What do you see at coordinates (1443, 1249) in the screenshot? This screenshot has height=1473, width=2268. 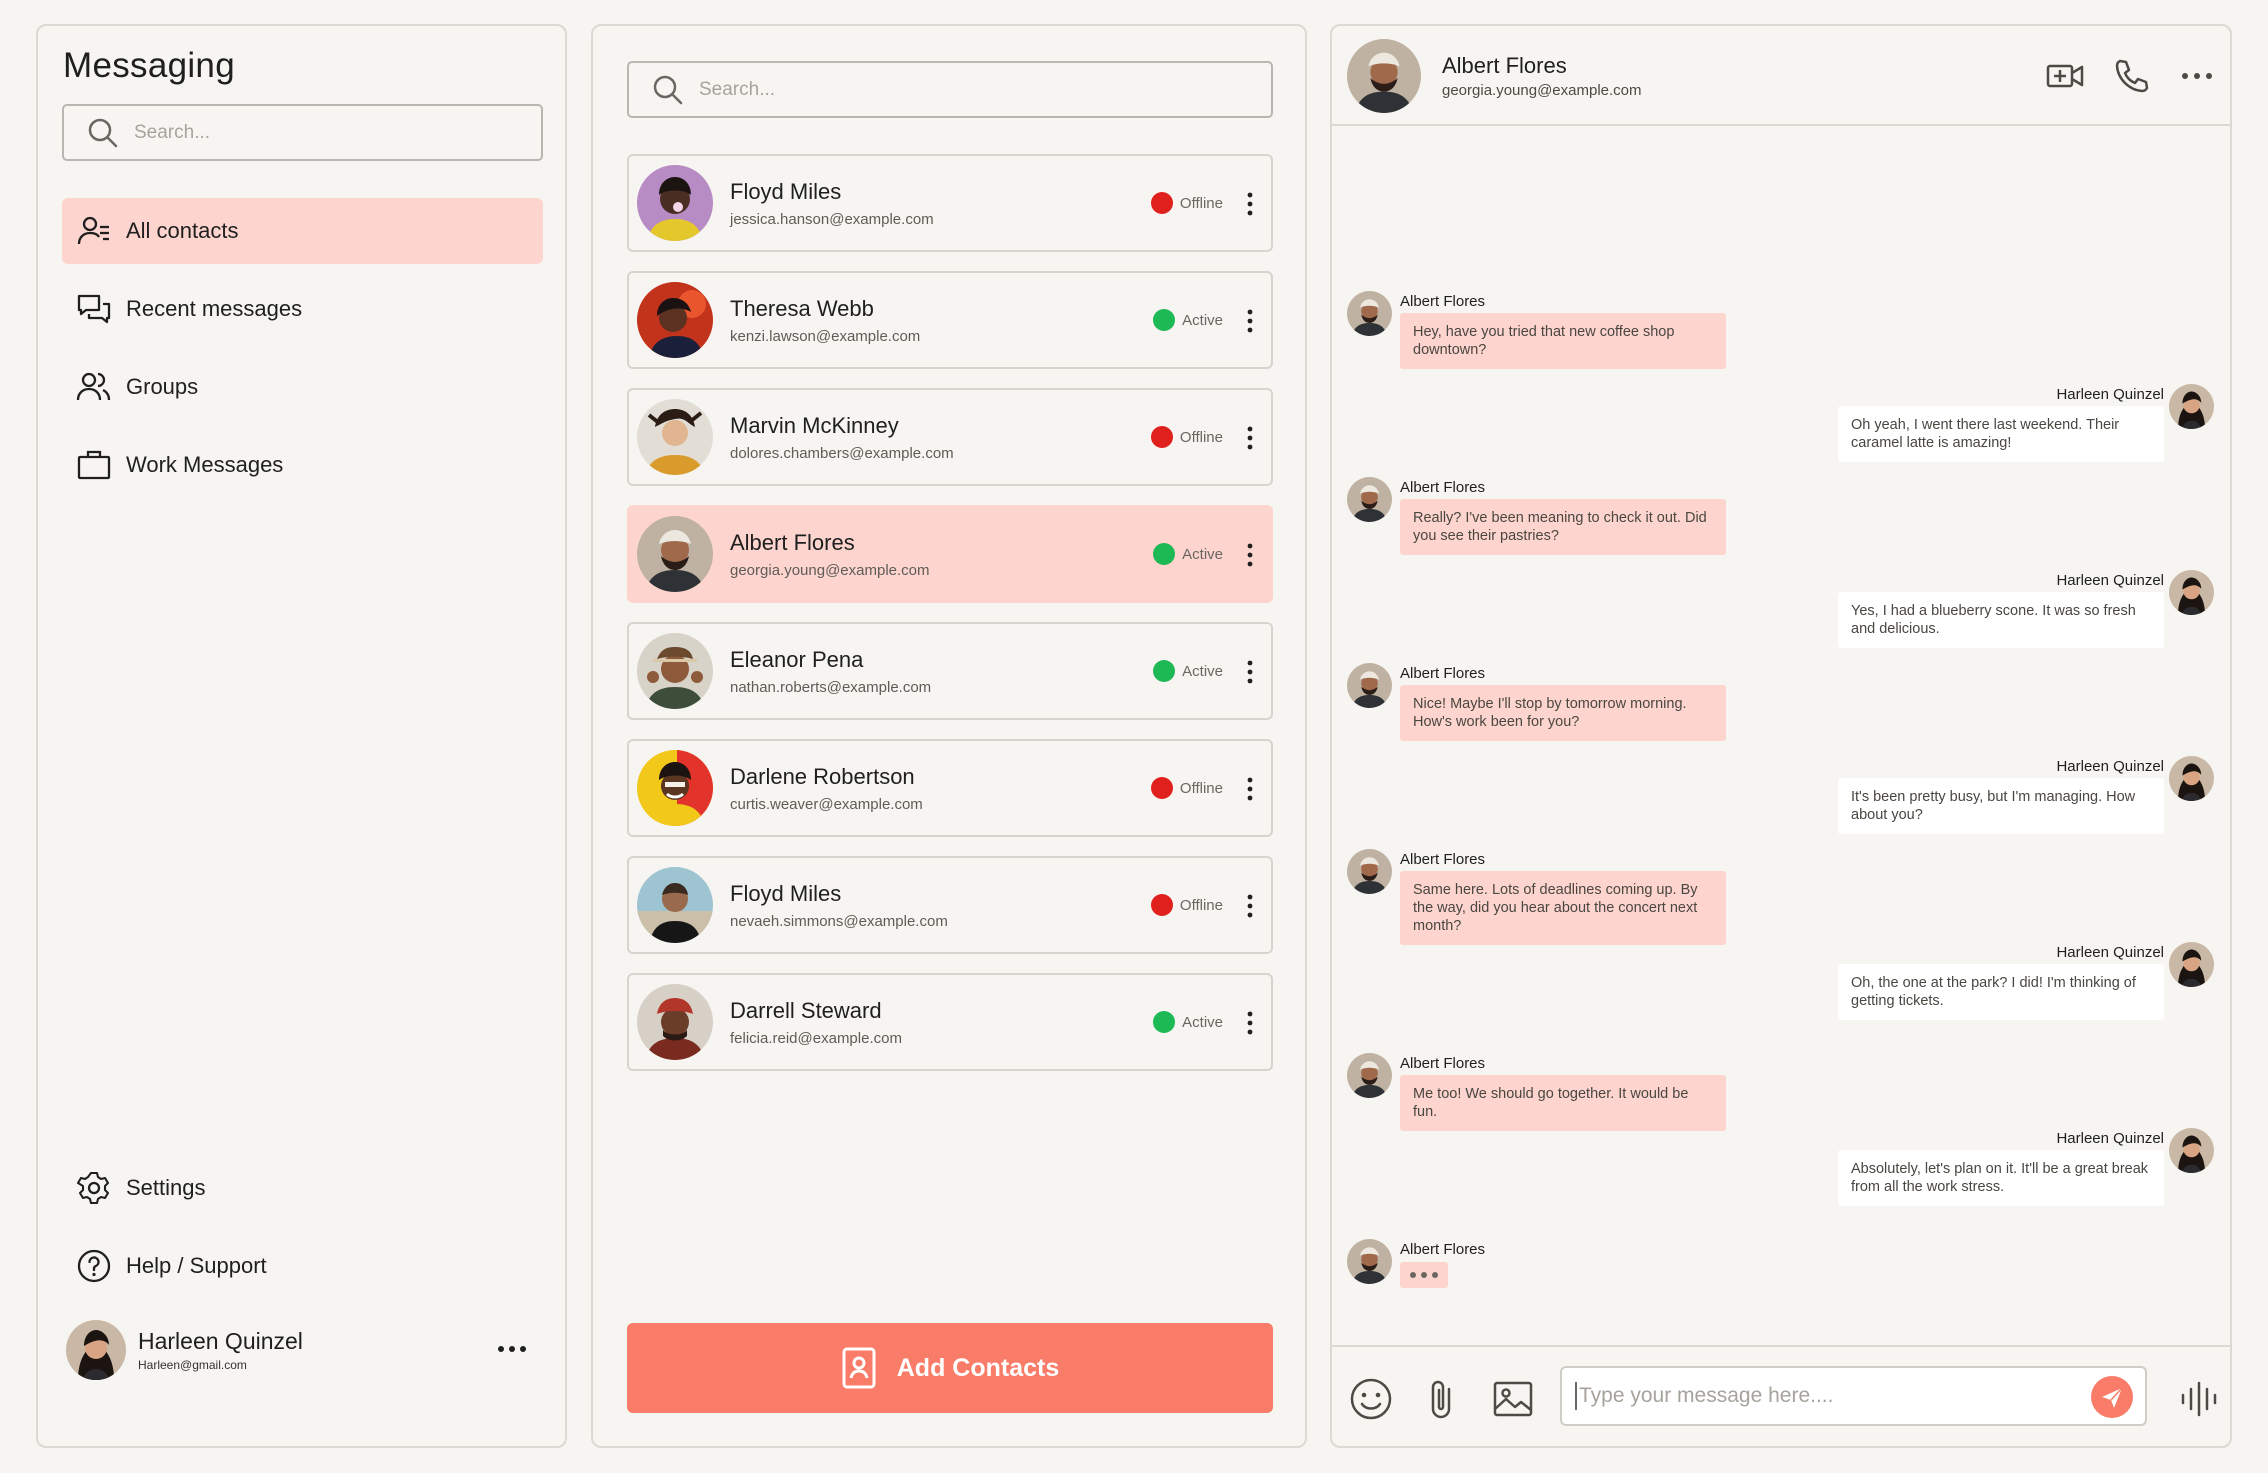 I see `typing-sender: Albert Flores` at bounding box center [1443, 1249].